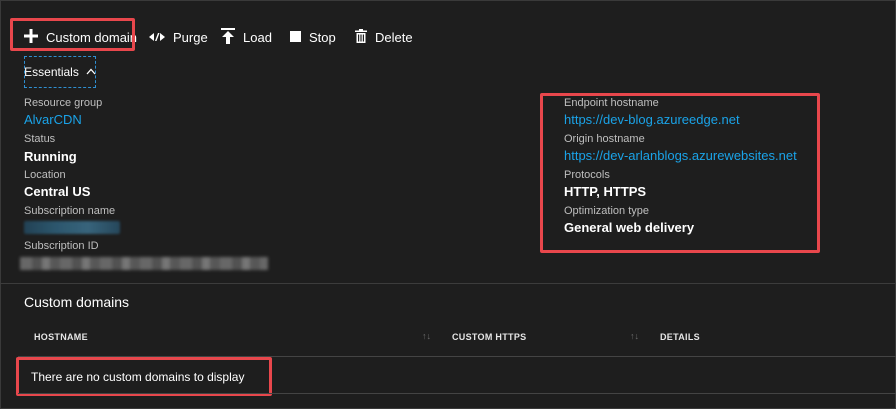  What do you see at coordinates (157, 37) in the screenshot?
I see `purge-icon` at bounding box center [157, 37].